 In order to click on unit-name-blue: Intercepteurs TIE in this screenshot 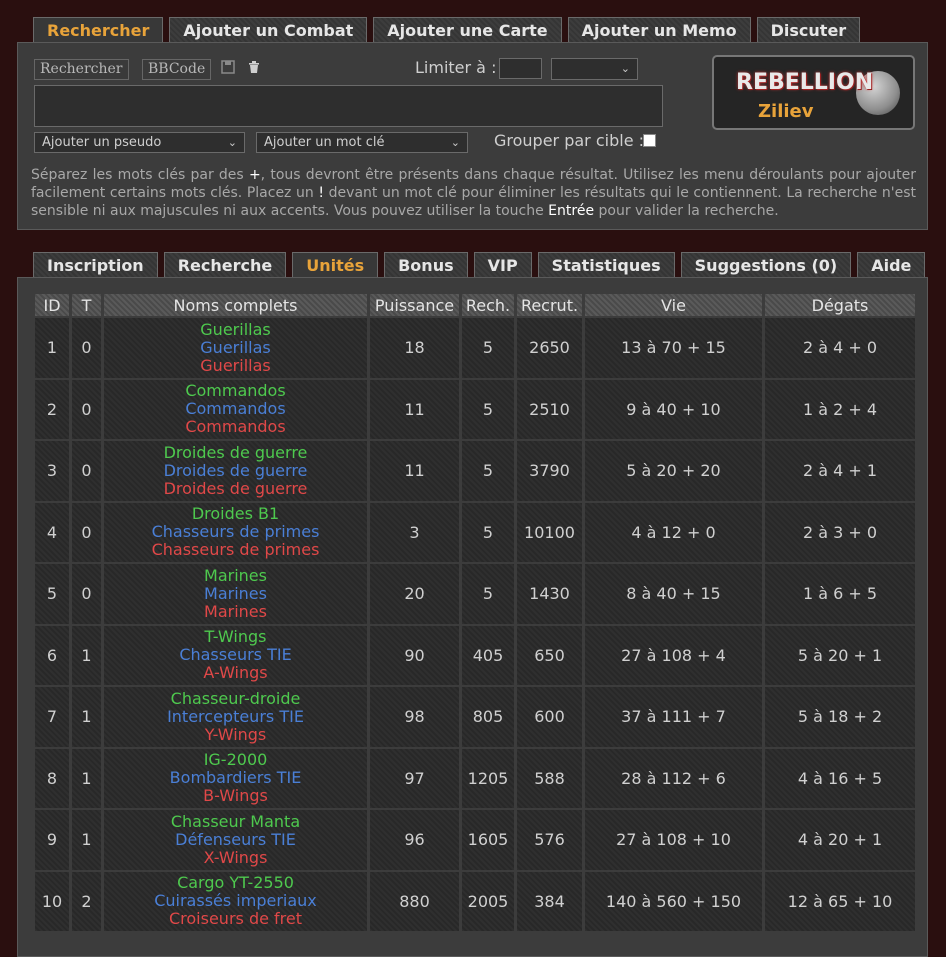, I will do `click(235, 716)`.